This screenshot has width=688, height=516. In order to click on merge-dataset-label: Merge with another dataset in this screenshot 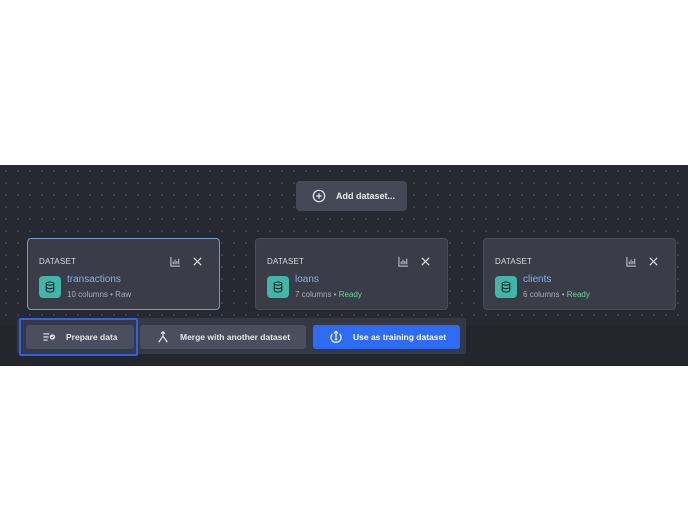, I will do `click(235, 337)`.